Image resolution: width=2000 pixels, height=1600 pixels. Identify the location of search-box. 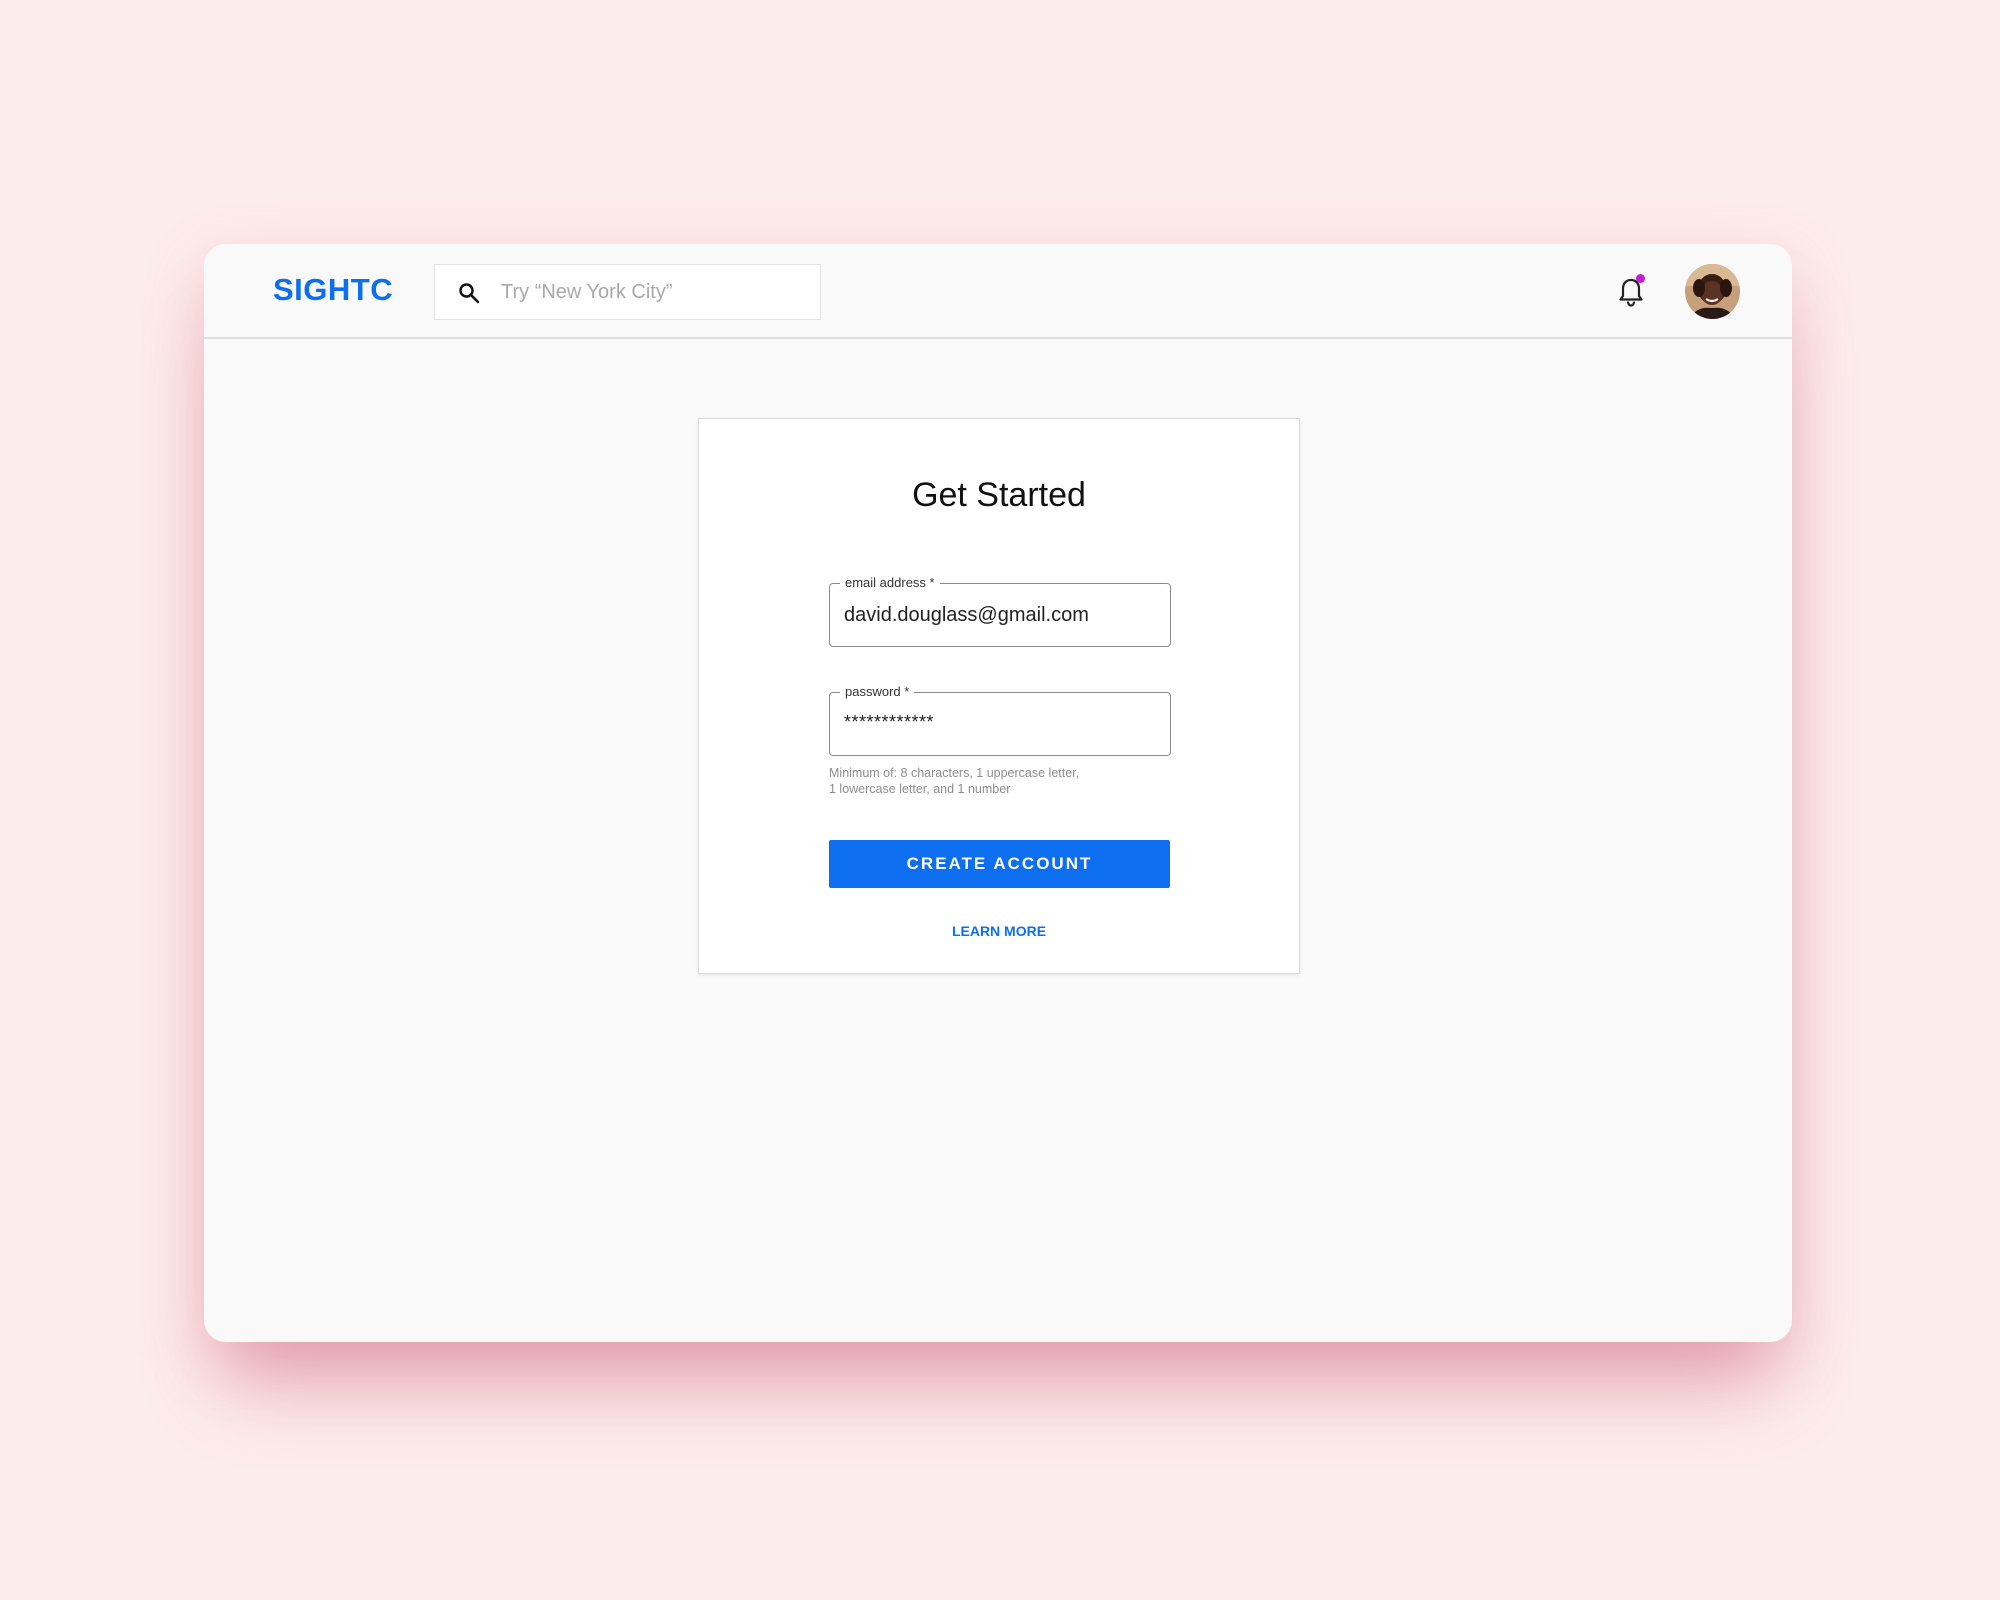
(627, 292).